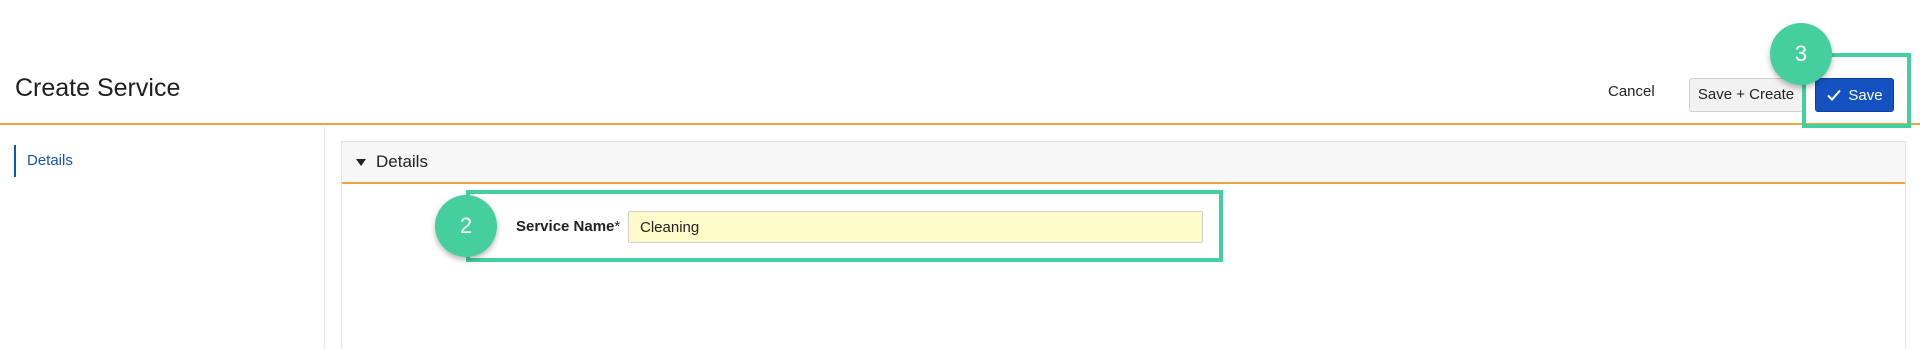 This screenshot has height=349, width=1920. I want to click on sidebar-item-details: Details, so click(43, 161).